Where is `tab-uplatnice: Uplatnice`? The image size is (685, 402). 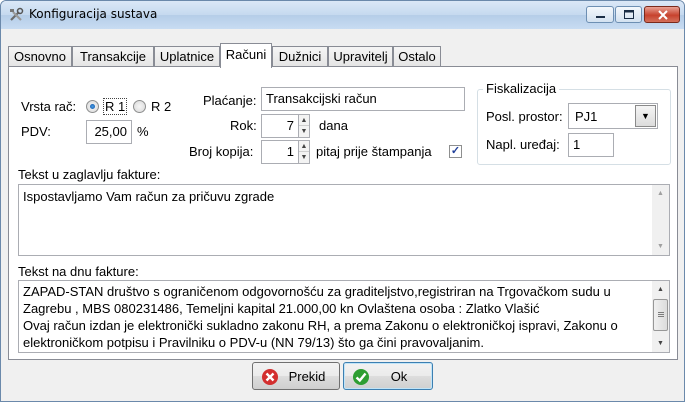
tab-uplatnice: Uplatnice is located at coordinates (187, 56).